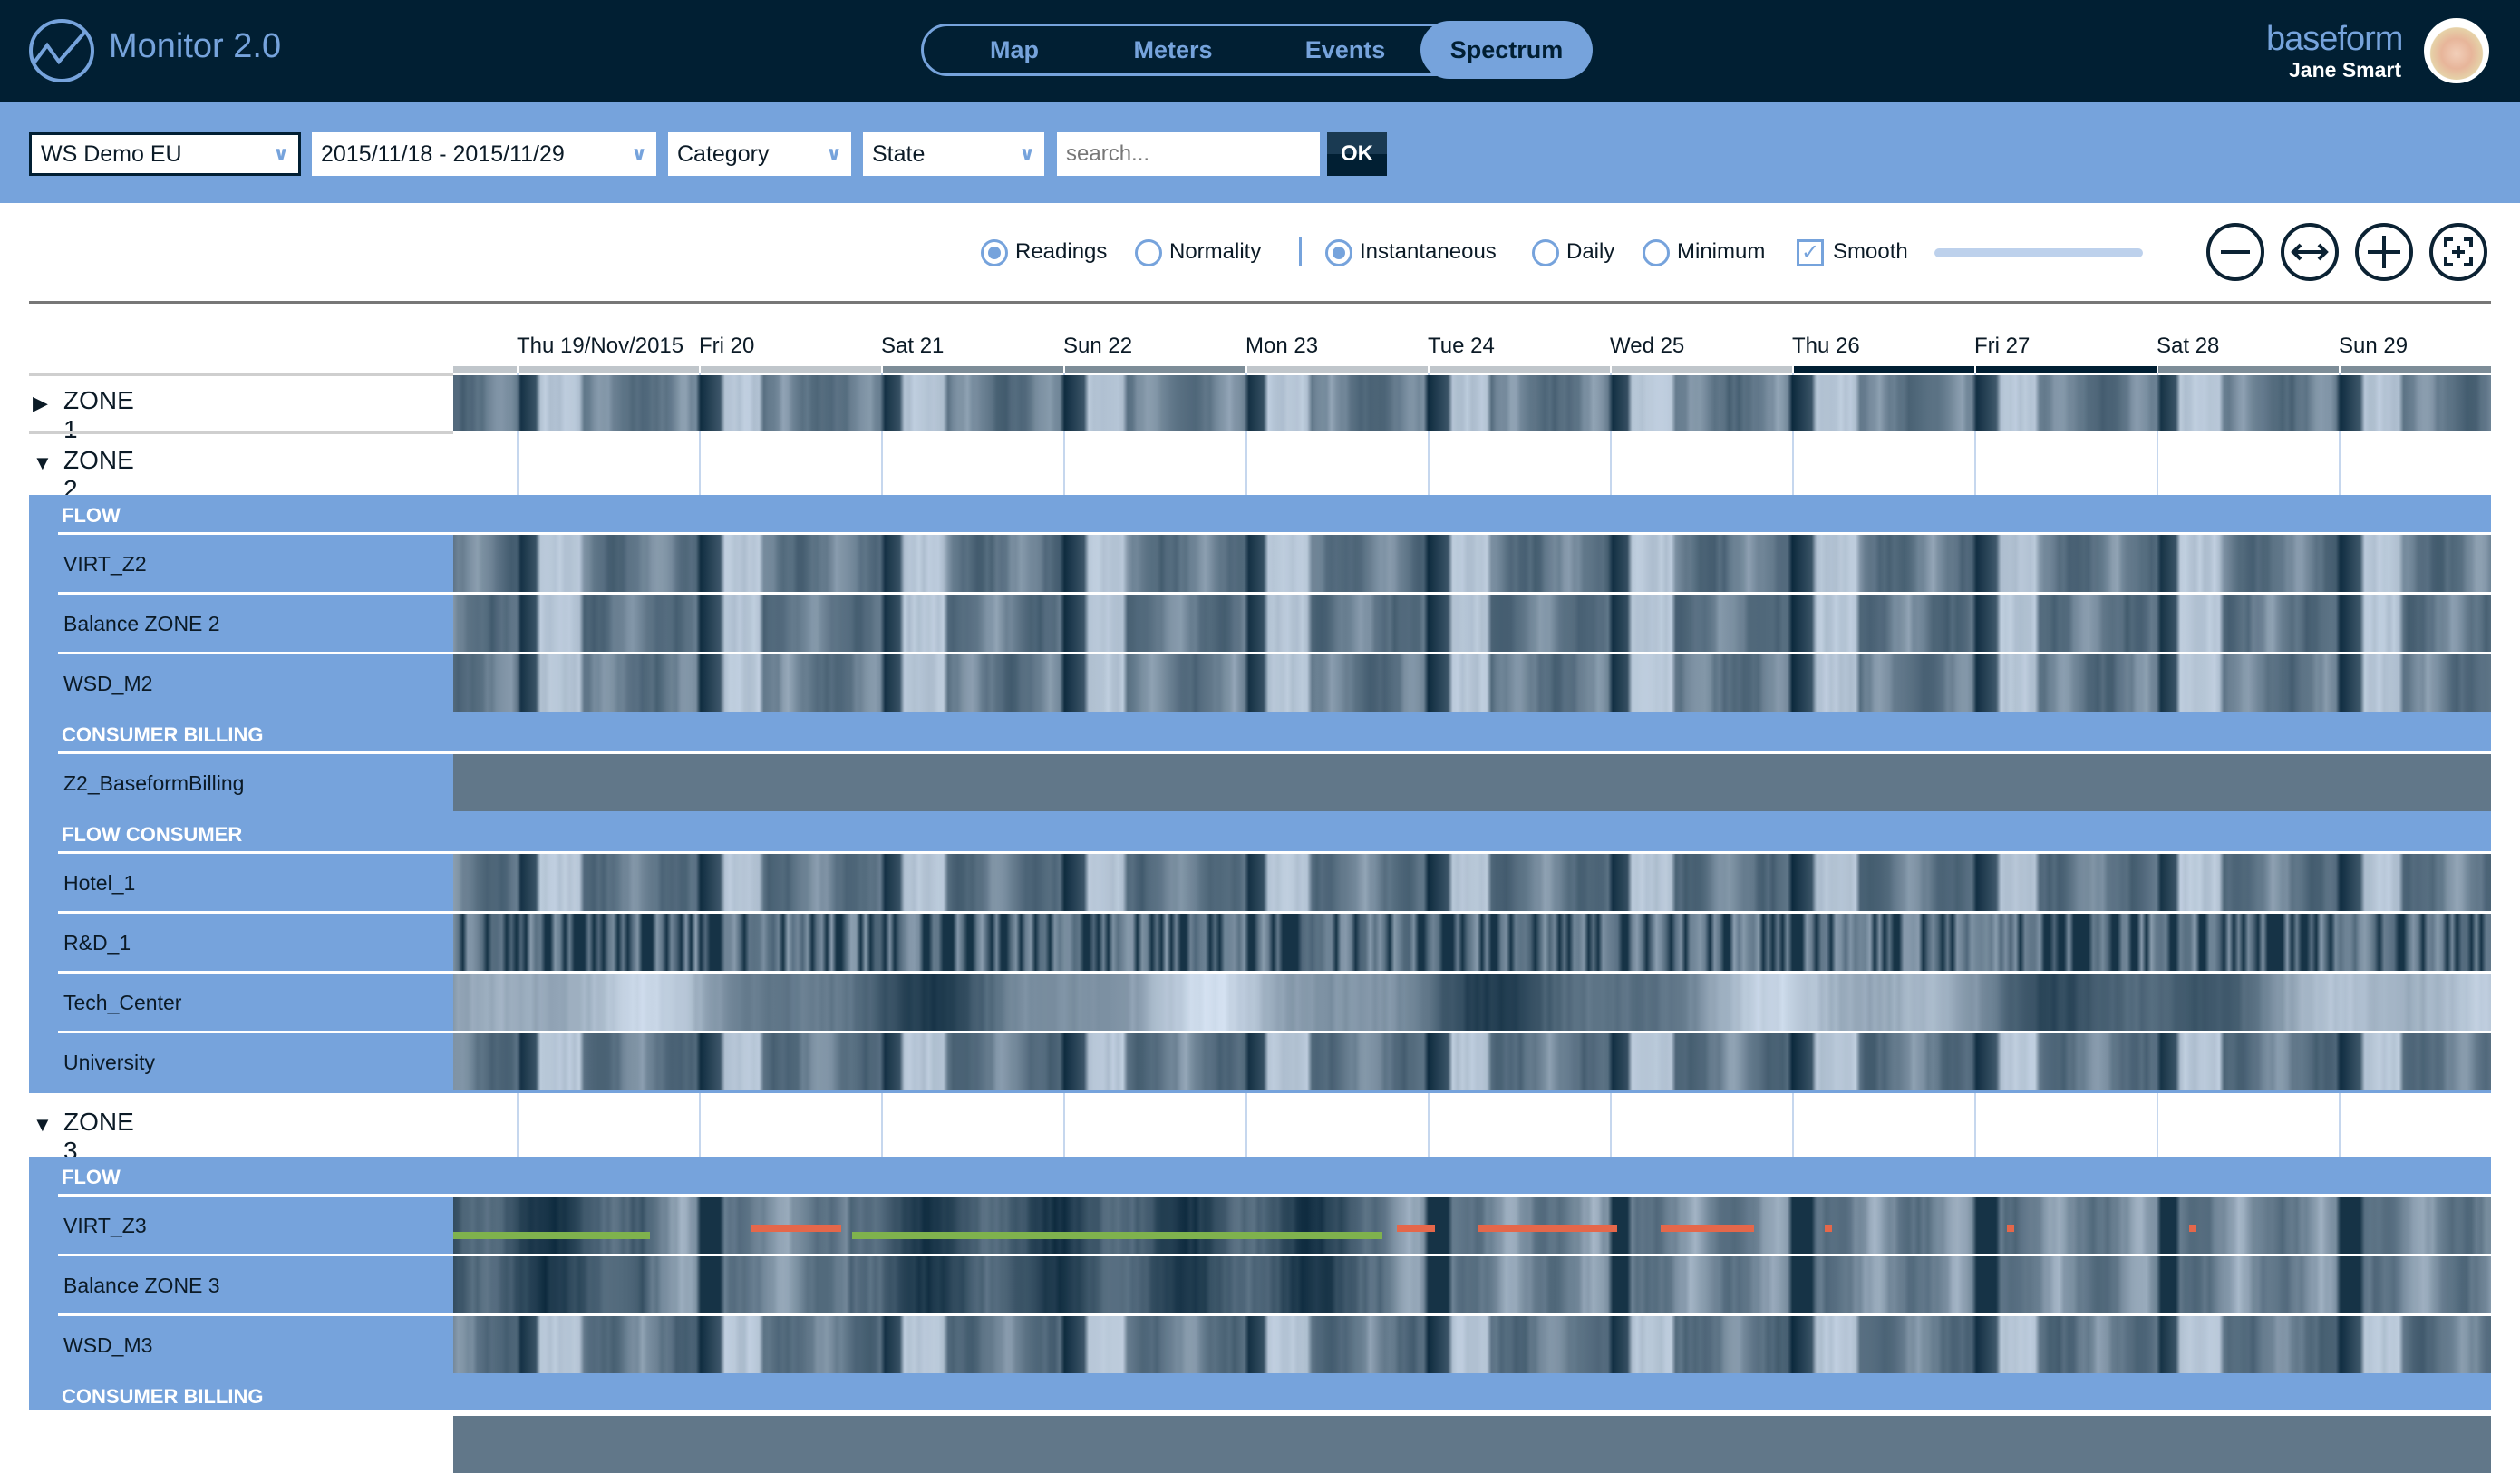 The height and width of the screenshot is (1473, 2520). Describe the element at coordinates (2188, 346) in the screenshot. I see `day-label: Sat 28` at that location.